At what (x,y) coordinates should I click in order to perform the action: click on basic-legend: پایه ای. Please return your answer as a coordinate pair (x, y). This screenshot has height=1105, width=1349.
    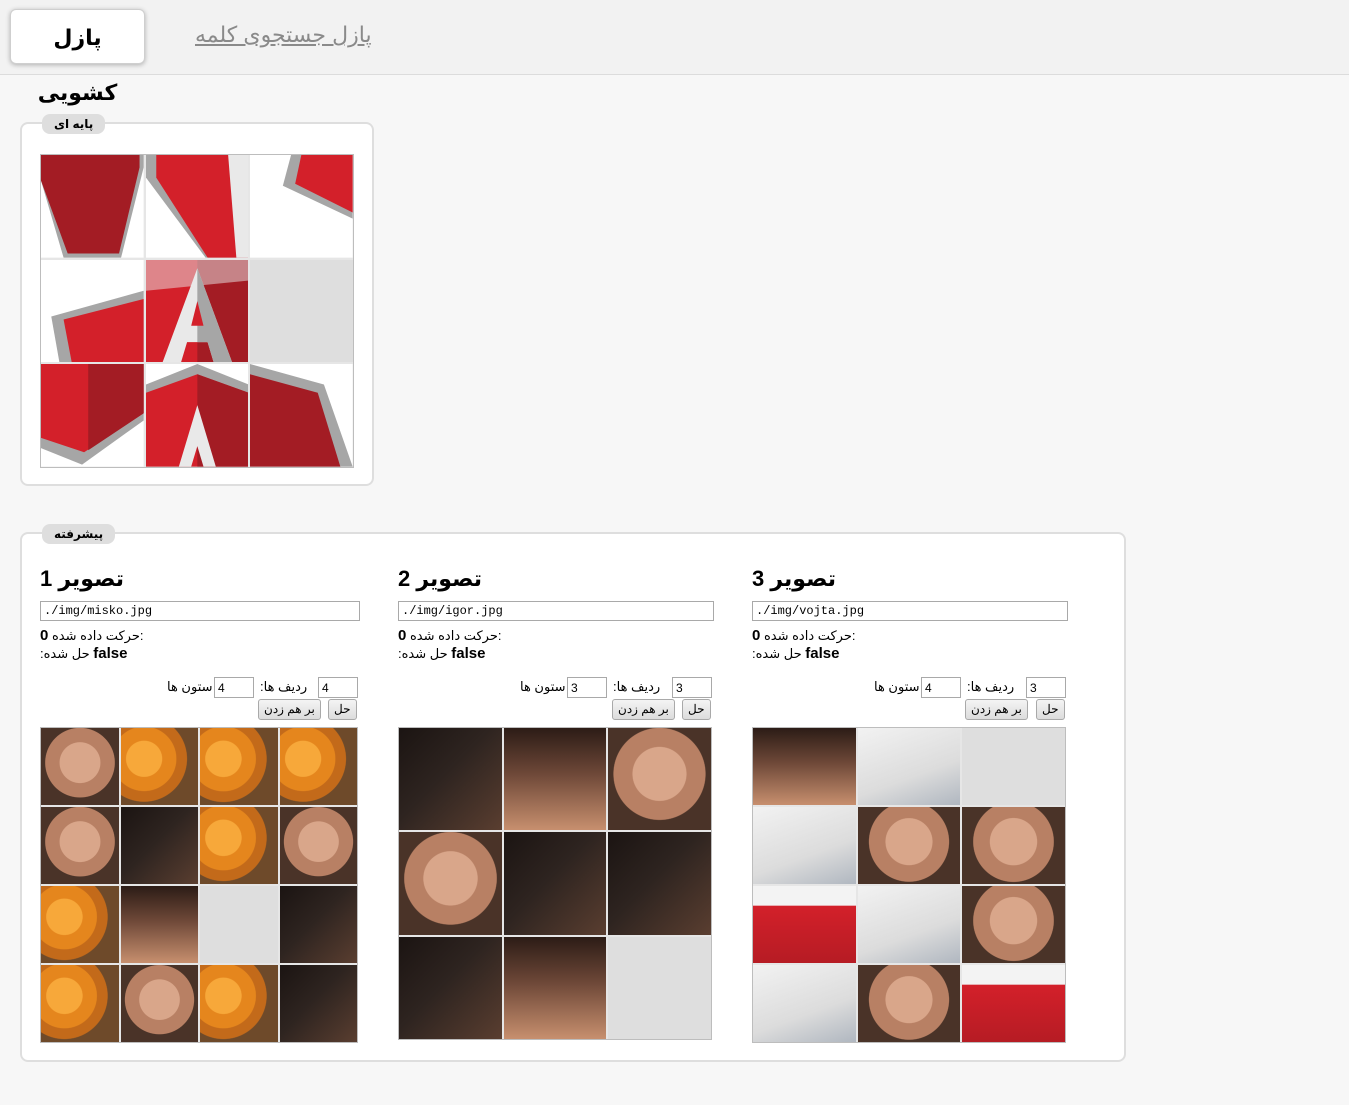
    Looking at the image, I should click on (74, 124).